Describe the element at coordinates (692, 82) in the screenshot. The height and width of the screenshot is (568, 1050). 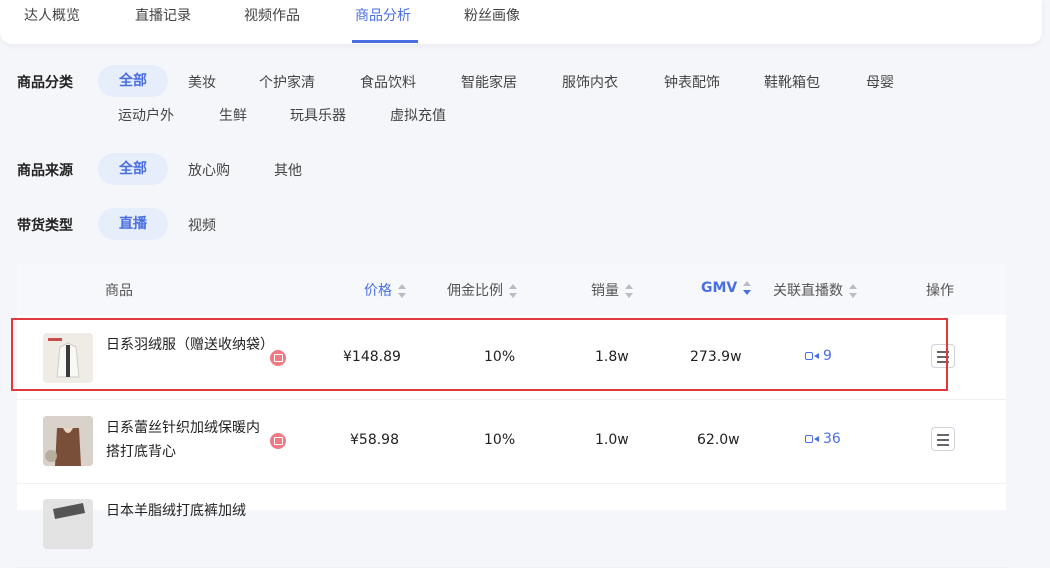
I see `category-option-watches: 钟表配饰` at that location.